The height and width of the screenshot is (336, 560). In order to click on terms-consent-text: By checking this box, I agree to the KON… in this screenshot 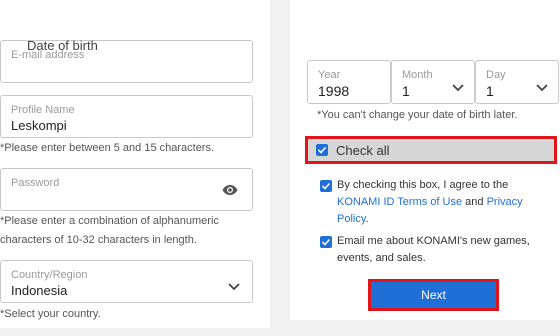, I will do `click(444, 202)`.